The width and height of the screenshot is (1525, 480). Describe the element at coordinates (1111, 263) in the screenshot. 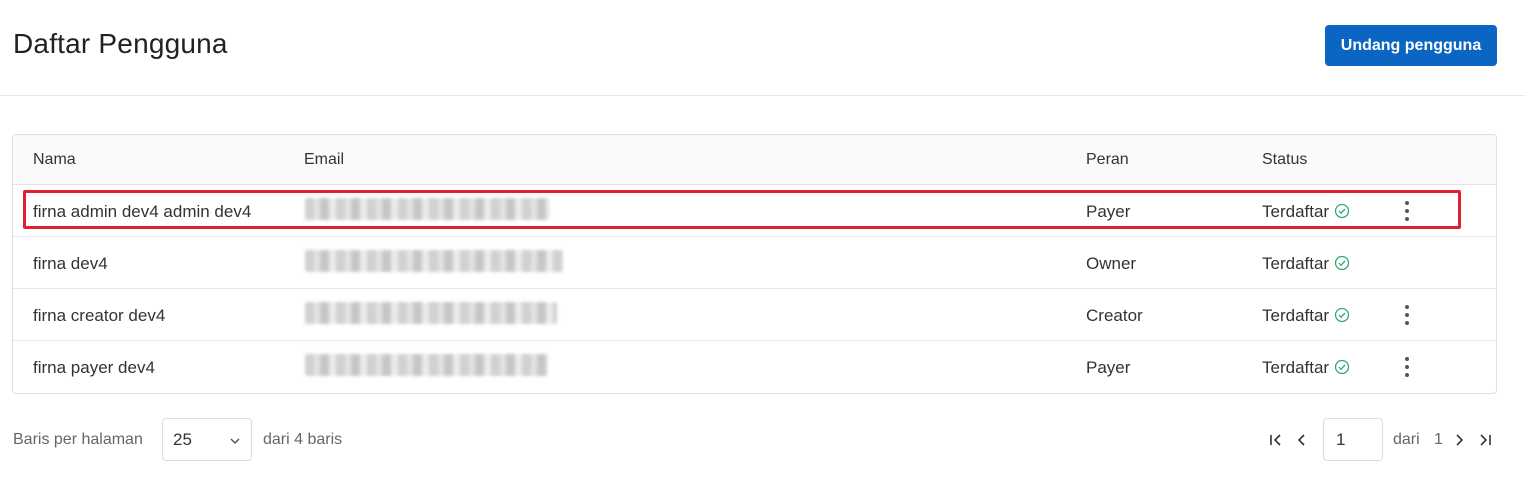

I see `user-role: Owner` at that location.